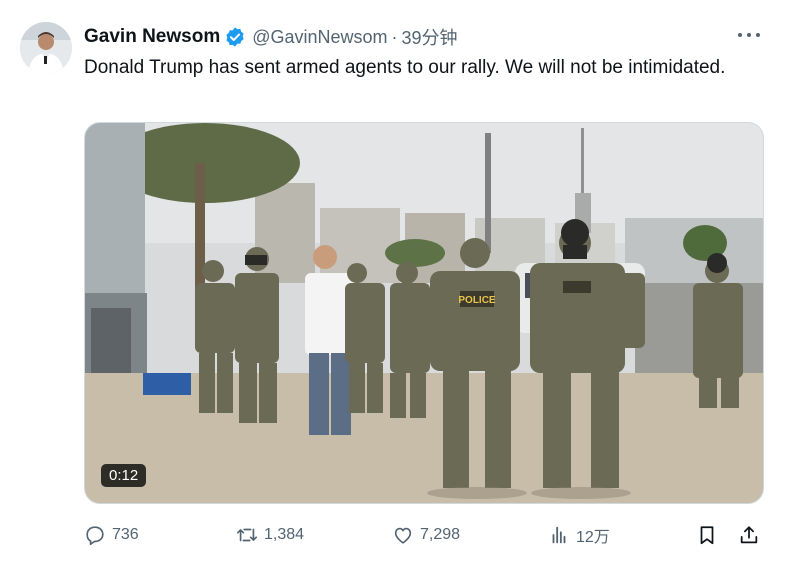 This screenshot has height=564, width=800. I want to click on police-patch-text: POLICE, so click(477, 300).